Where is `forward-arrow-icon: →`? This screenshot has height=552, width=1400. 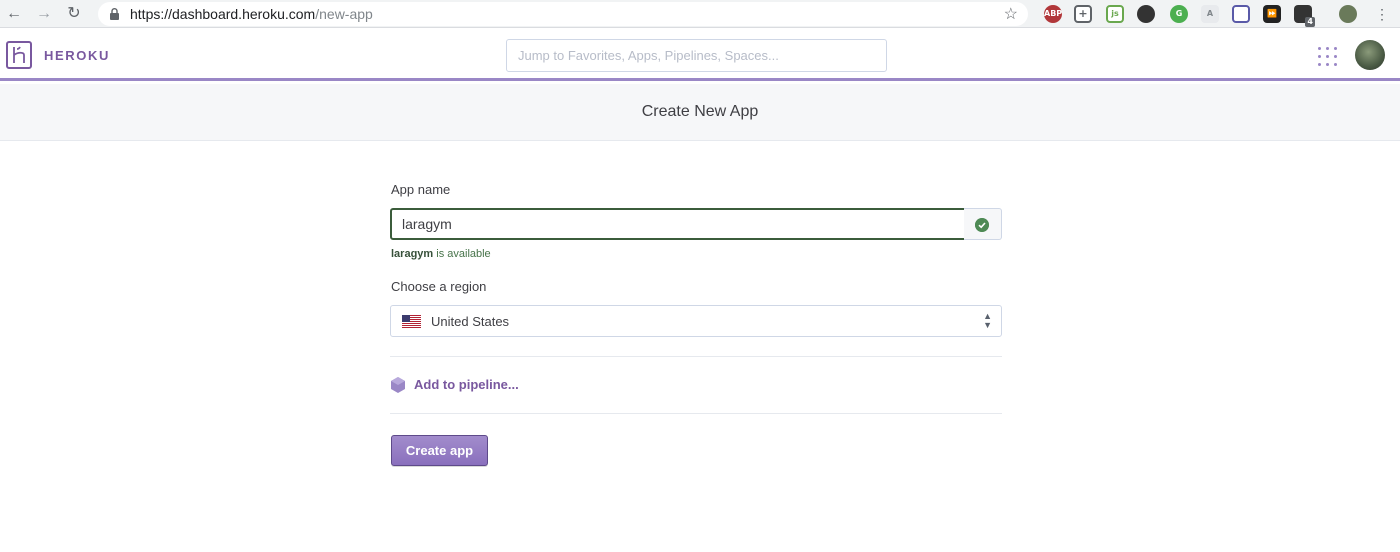 forward-arrow-icon: → is located at coordinates (44, 14).